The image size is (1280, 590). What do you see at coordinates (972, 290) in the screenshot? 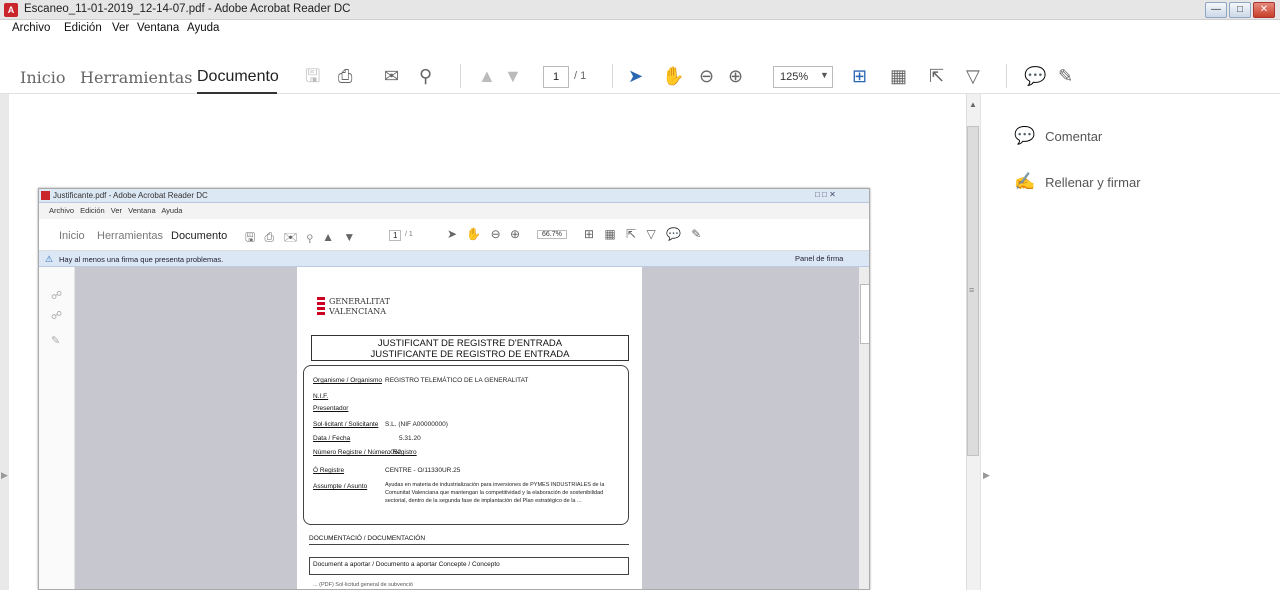
I see `scrollbar-grip-icon: ≡` at bounding box center [972, 290].